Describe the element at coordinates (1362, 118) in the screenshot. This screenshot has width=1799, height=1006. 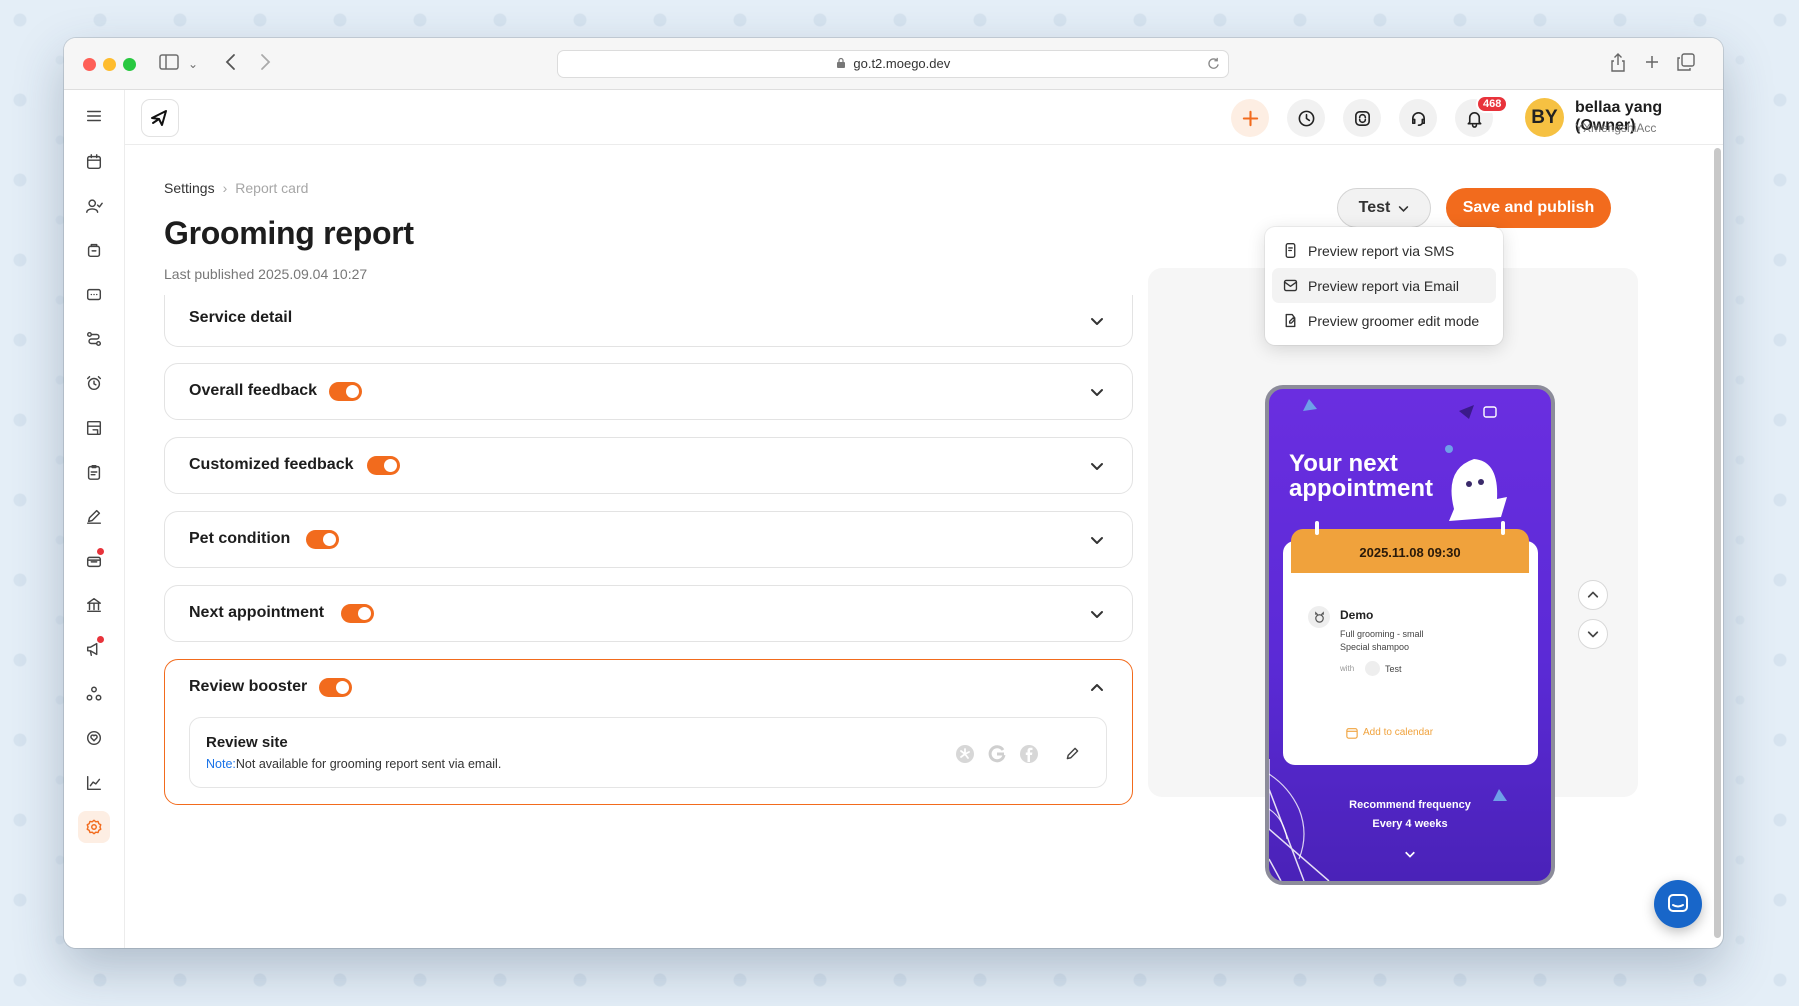
I see `sync-app-button` at that location.